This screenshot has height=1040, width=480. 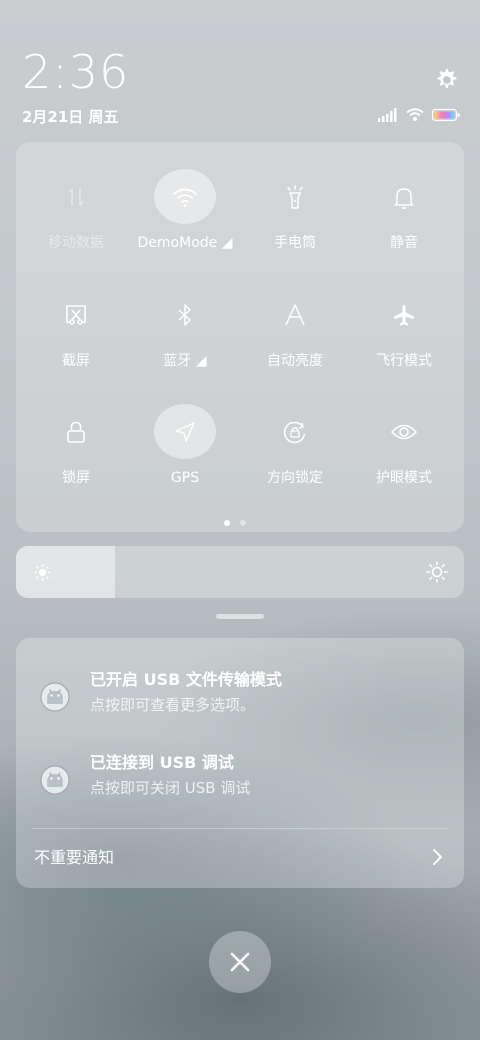 What do you see at coordinates (70, 117) in the screenshot?
I see `date: 2月21日 周五` at bounding box center [70, 117].